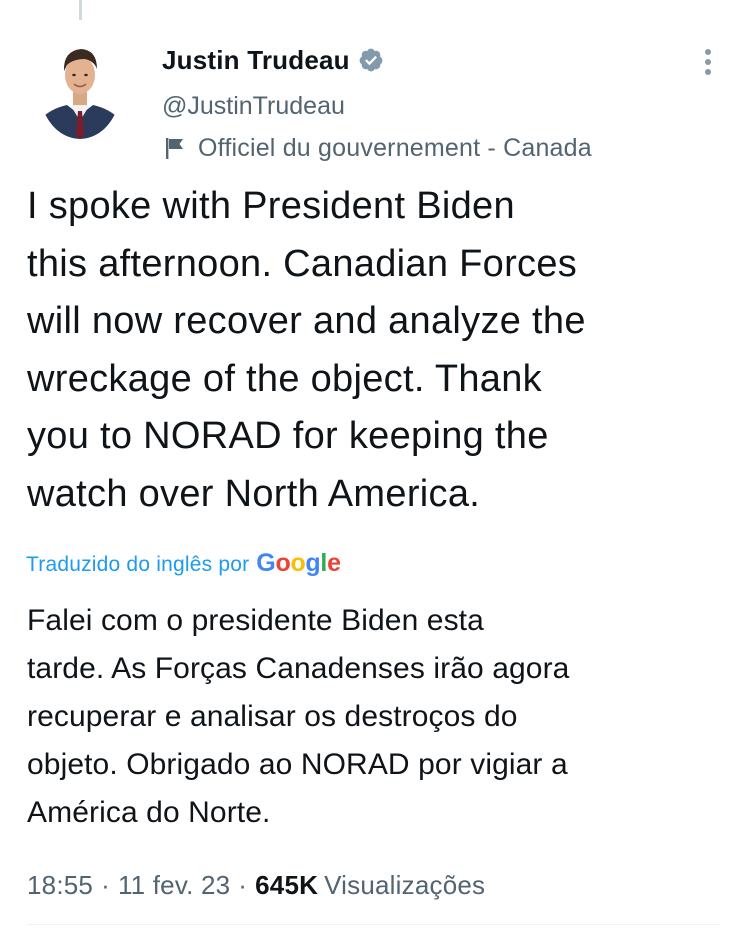 Image resolution: width=750 pixels, height=929 pixels. I want to click on author-name-row: Justin Trudeau, so click(377, 60).